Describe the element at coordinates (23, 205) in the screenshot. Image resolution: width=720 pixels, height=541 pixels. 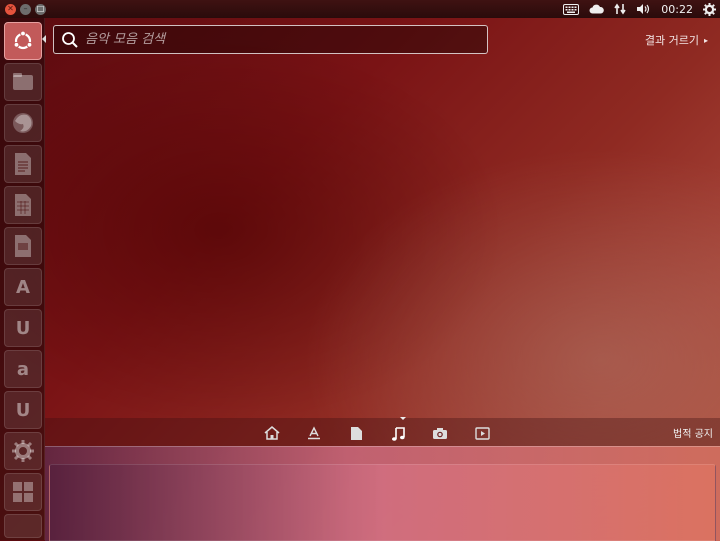
I see `calc-icon` at that location.